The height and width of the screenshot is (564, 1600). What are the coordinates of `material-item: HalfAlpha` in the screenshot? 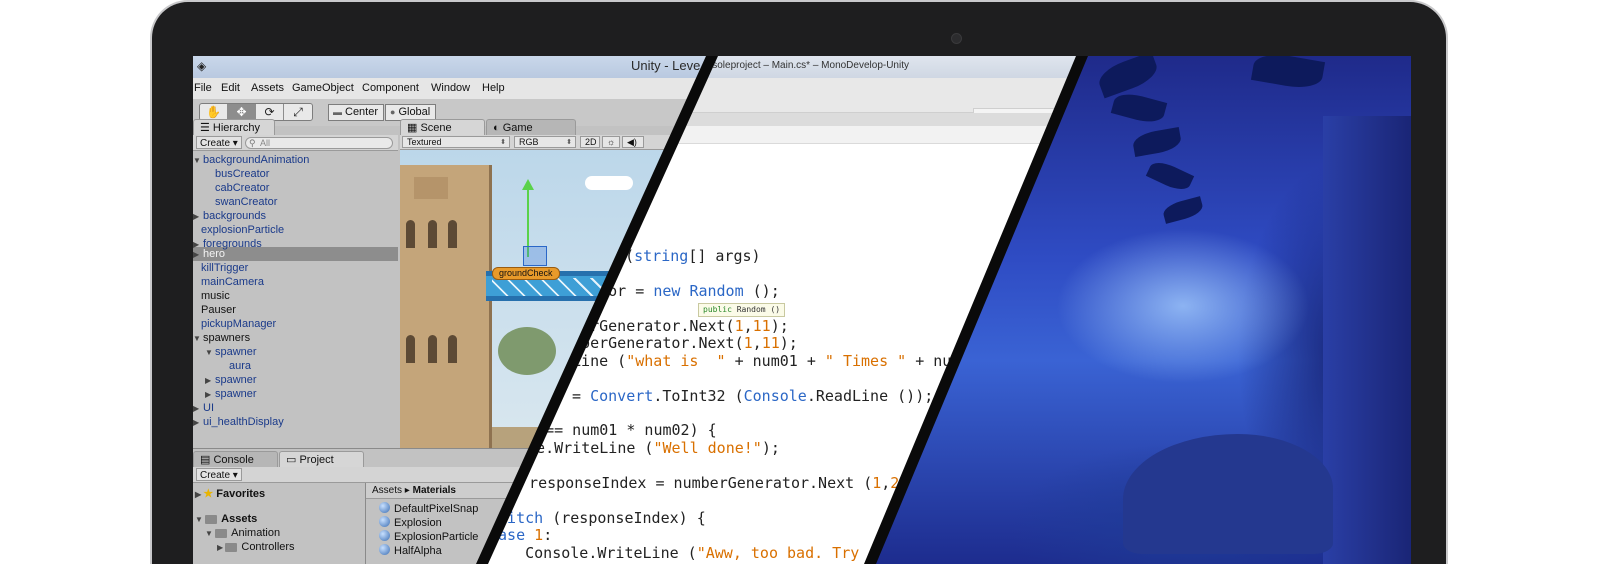 It's located at (410, 551).